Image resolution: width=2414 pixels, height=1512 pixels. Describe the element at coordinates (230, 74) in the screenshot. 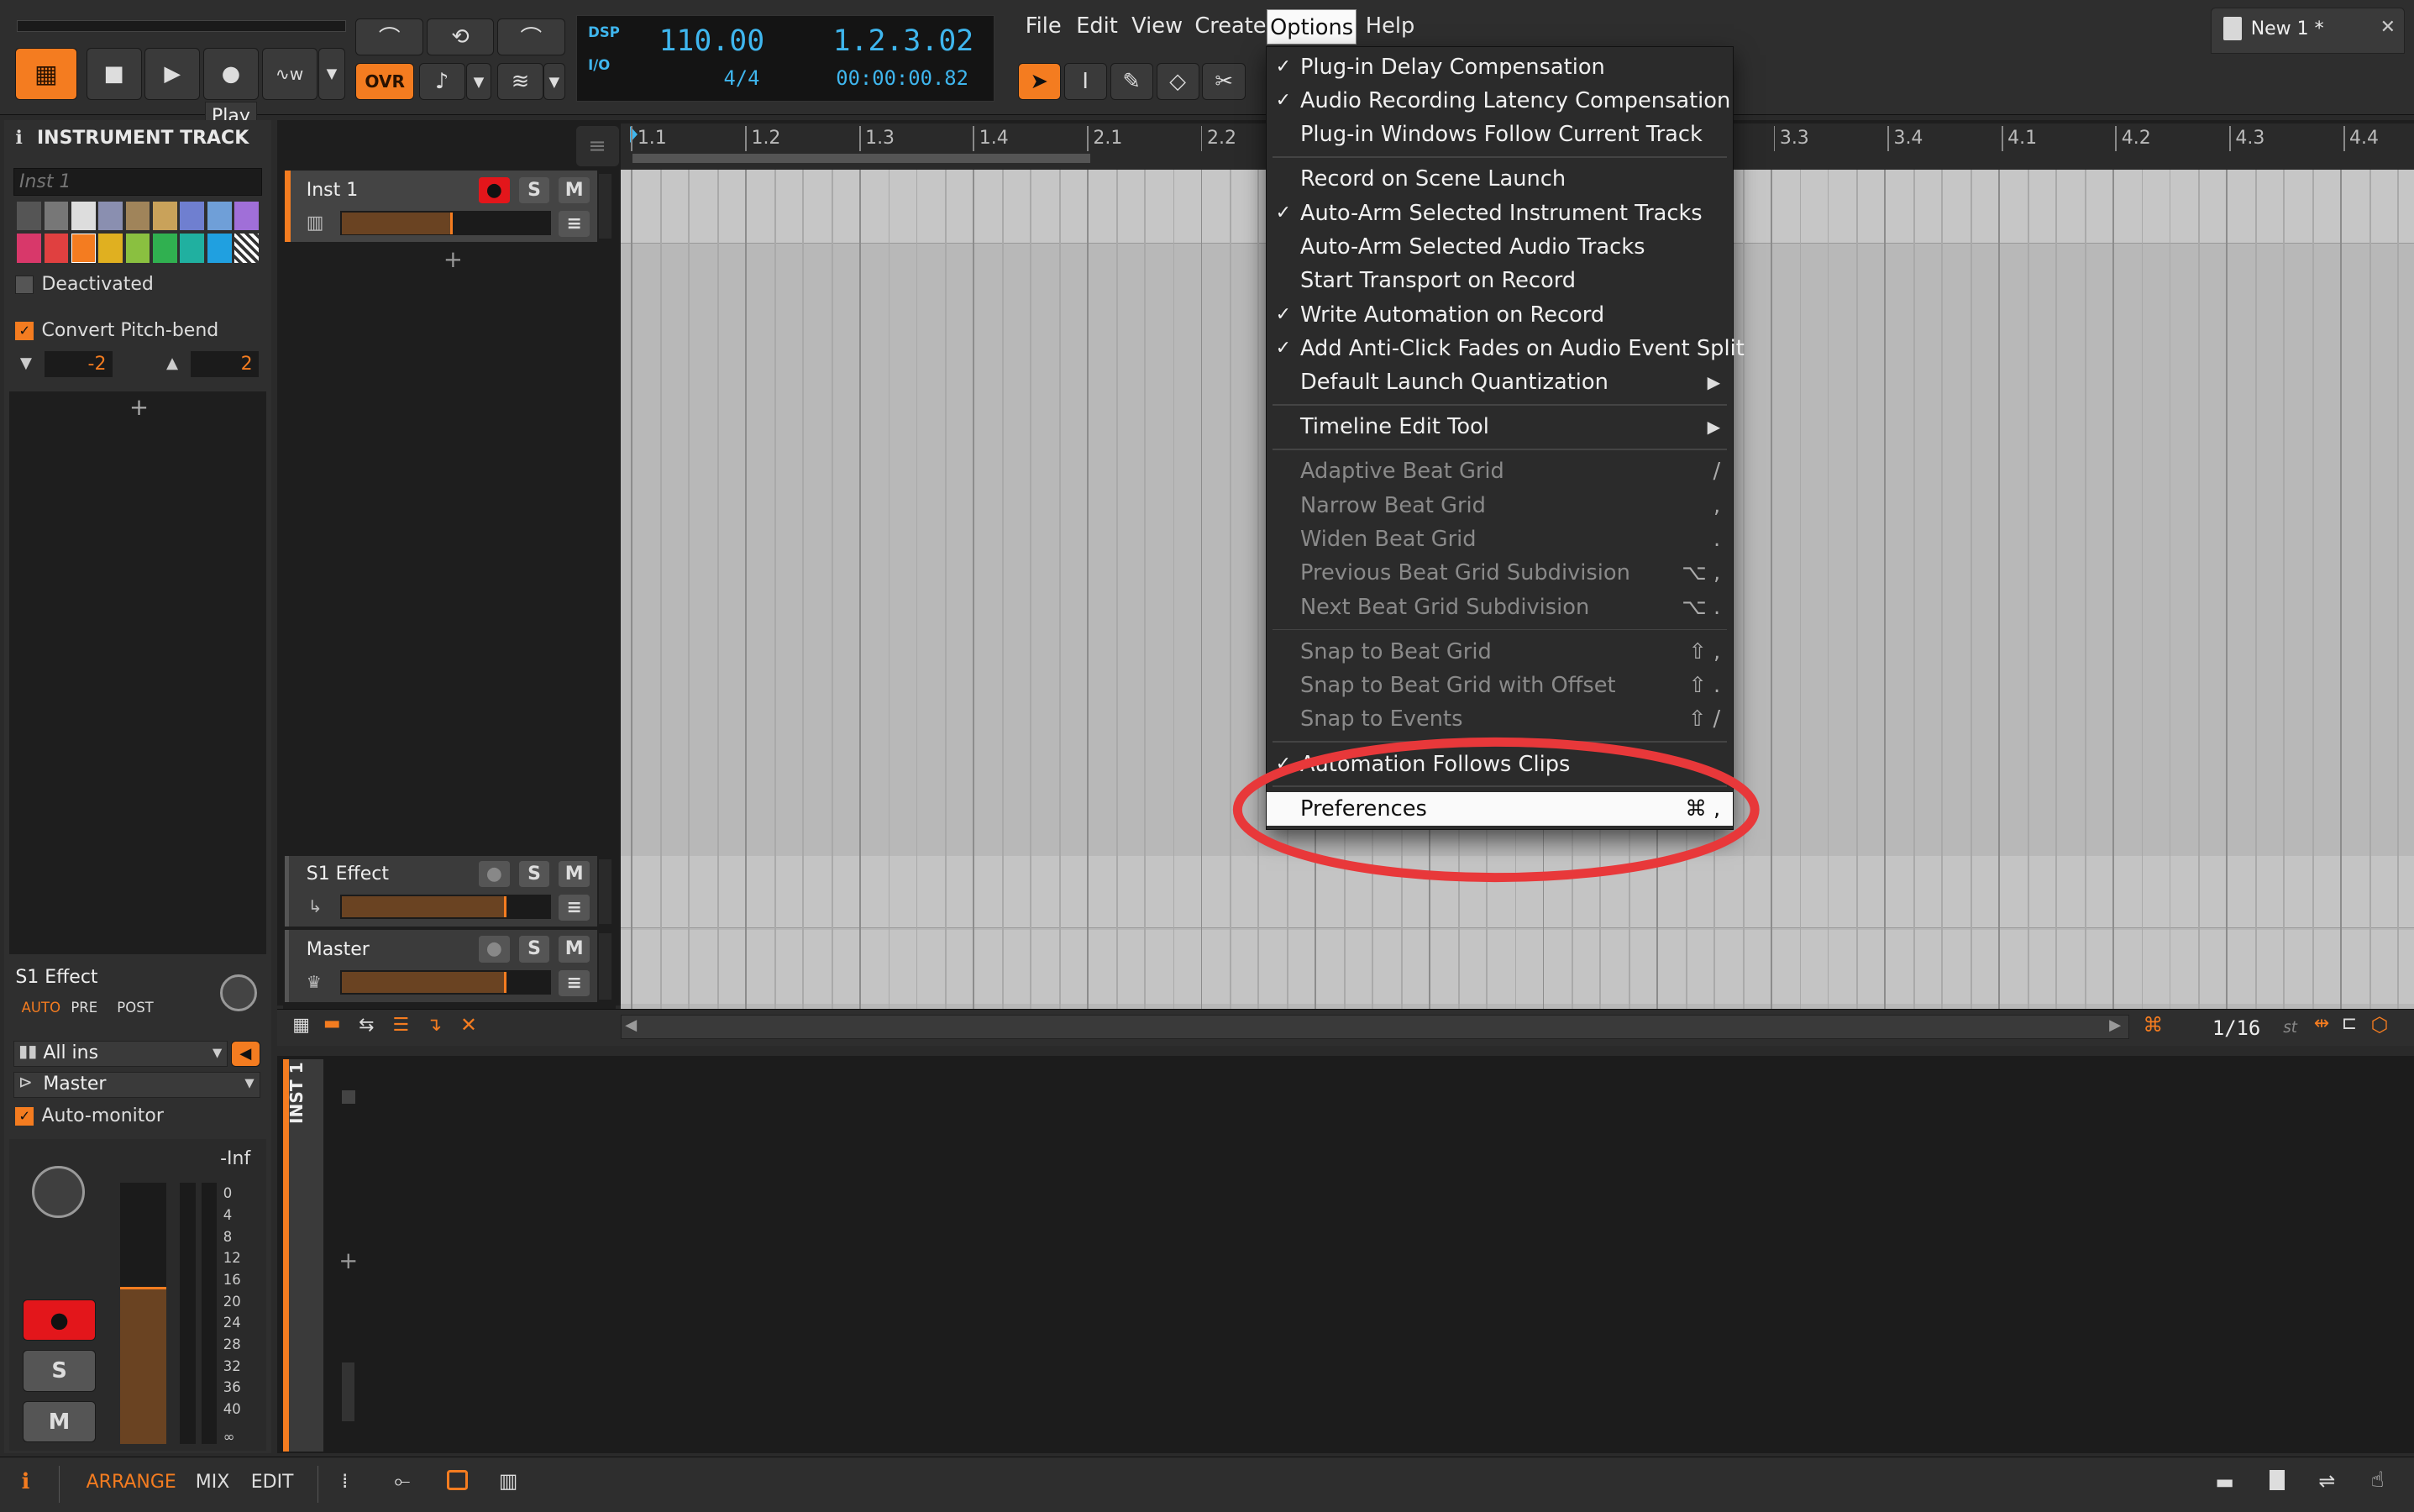

I see `record-button: ●` at that location.